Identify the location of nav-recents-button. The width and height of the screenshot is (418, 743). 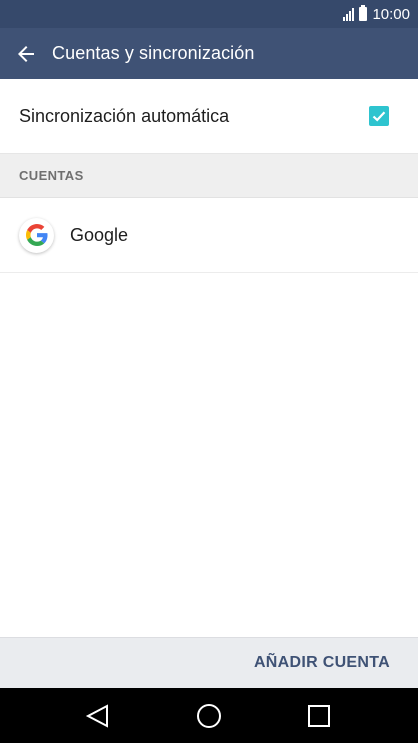
(319, 715).